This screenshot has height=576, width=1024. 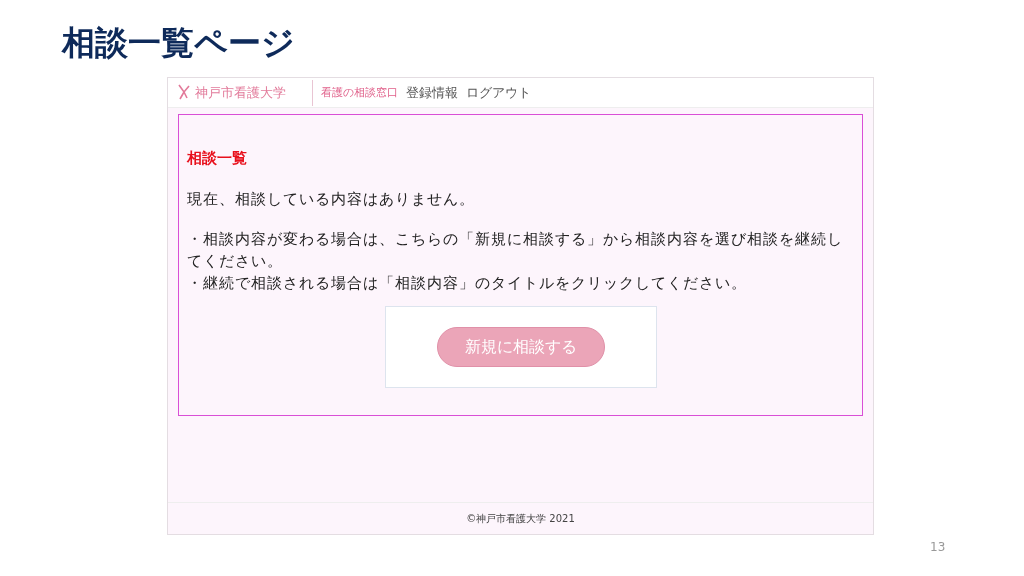 I want to click on new-consultation-button: 新規に相談する, so click(x=520, y=347).